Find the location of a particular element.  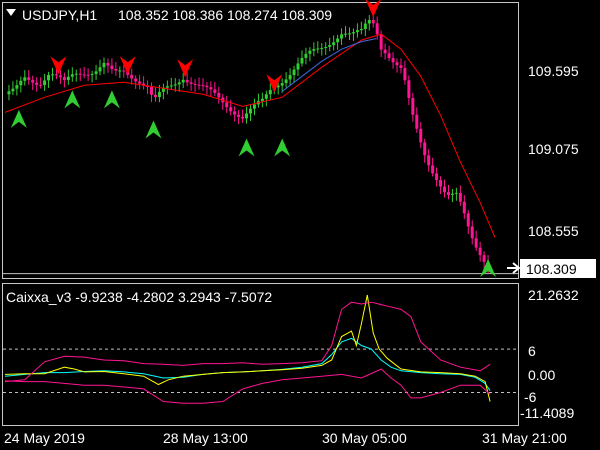

current-price-label: 108.309 is located at coordinates (551, 269).